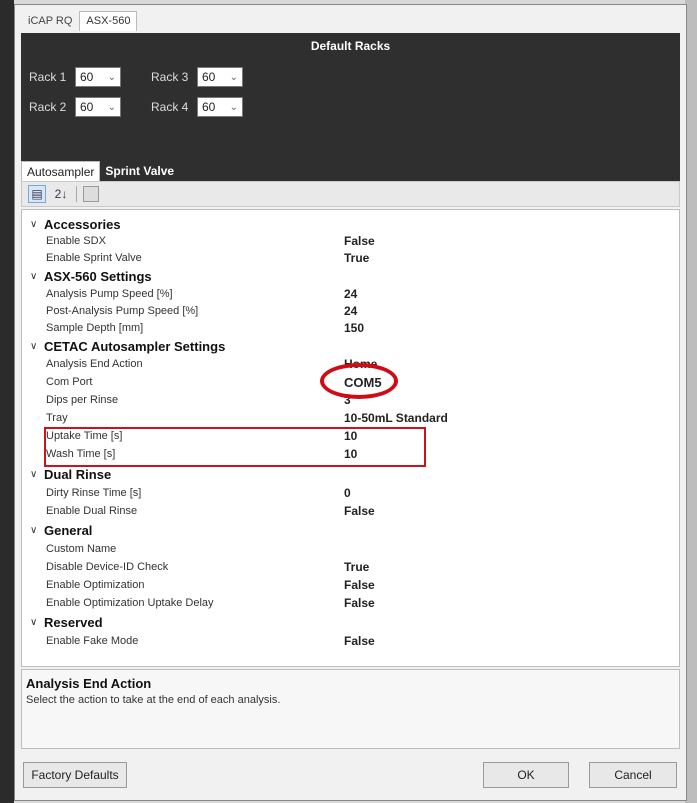 This screenshot has width=697, height=803. I want to click on property-name: Enable Sprint Valve, so click(94, 258).